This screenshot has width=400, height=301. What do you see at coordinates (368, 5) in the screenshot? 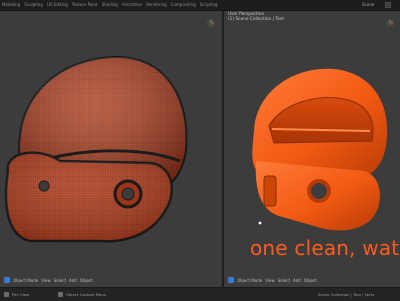
I see `scene-selector: Scene` at bounding box center [368, 5].